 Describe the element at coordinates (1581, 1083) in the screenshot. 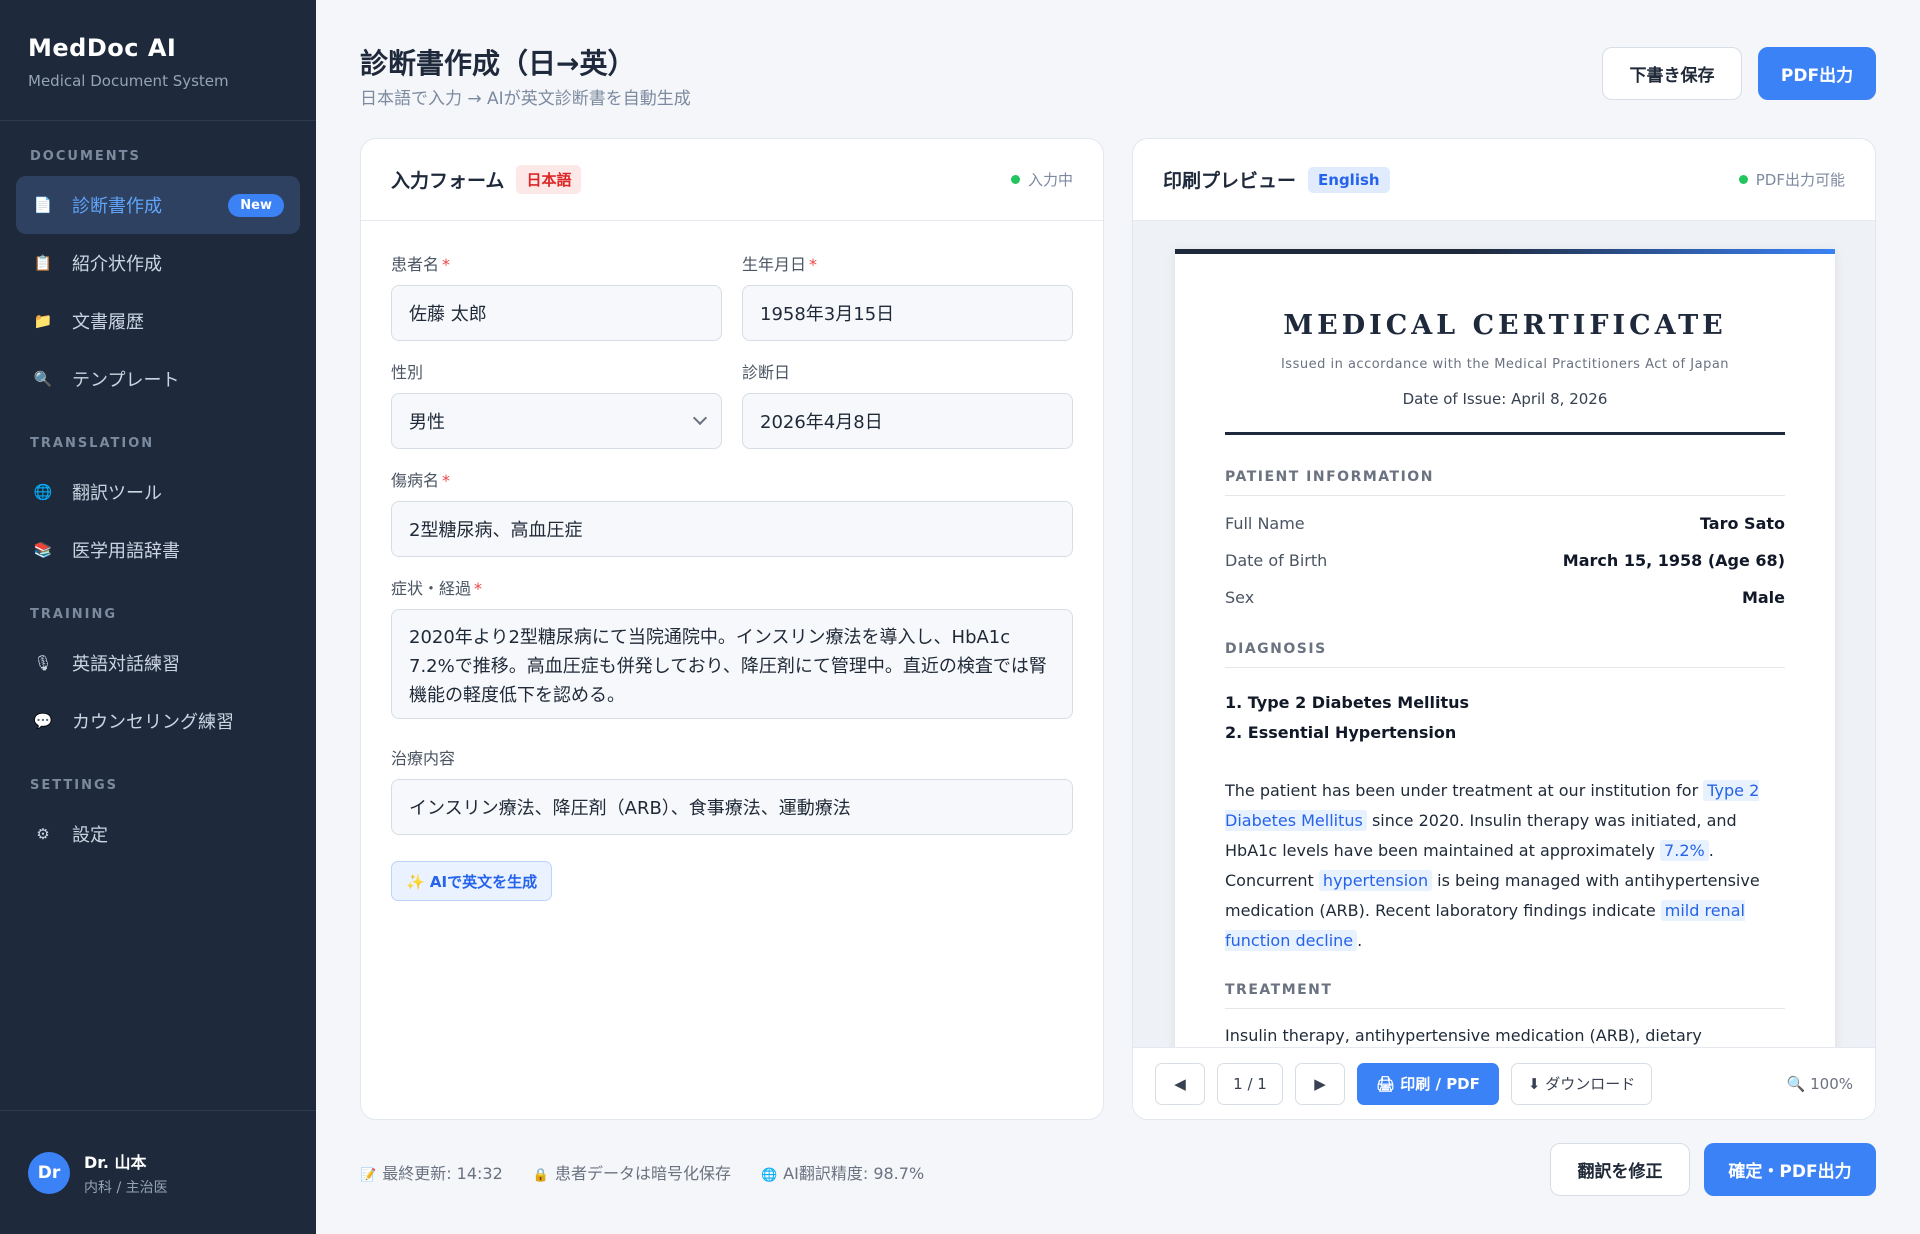

I see `download-button: ⬇ ダウンロード` at that location.